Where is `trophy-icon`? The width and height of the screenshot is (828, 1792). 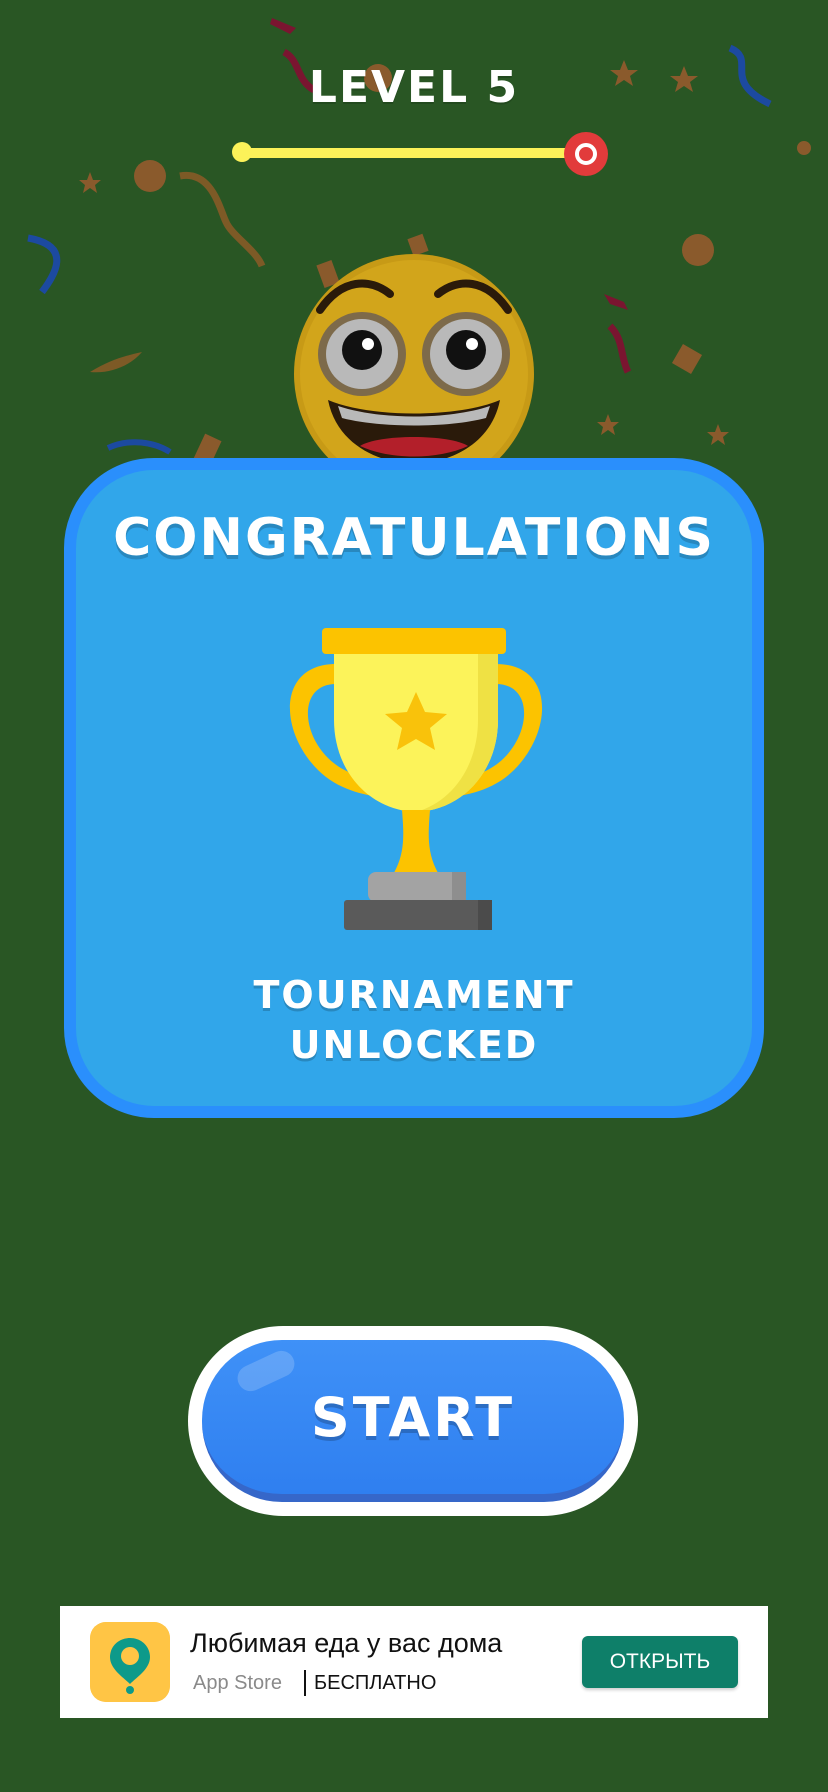 trophy-icon is located at coordinates (416, 779).